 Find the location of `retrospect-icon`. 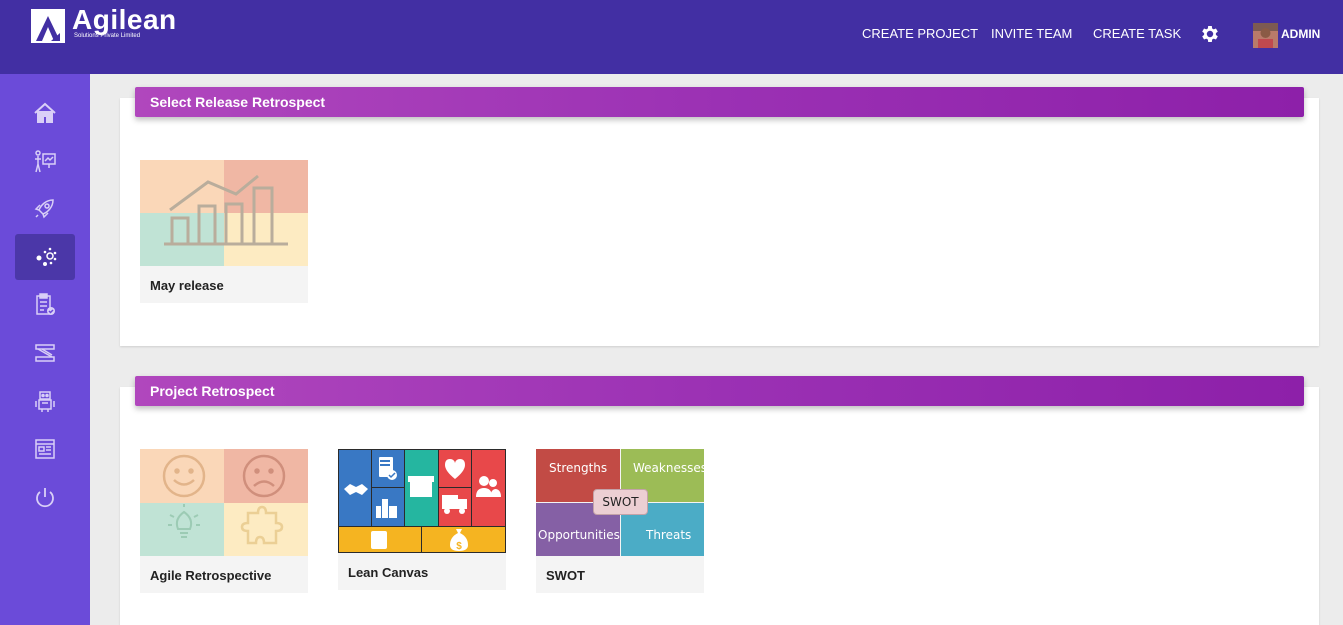

retrospect-icon is located at coordinates (46, 256).